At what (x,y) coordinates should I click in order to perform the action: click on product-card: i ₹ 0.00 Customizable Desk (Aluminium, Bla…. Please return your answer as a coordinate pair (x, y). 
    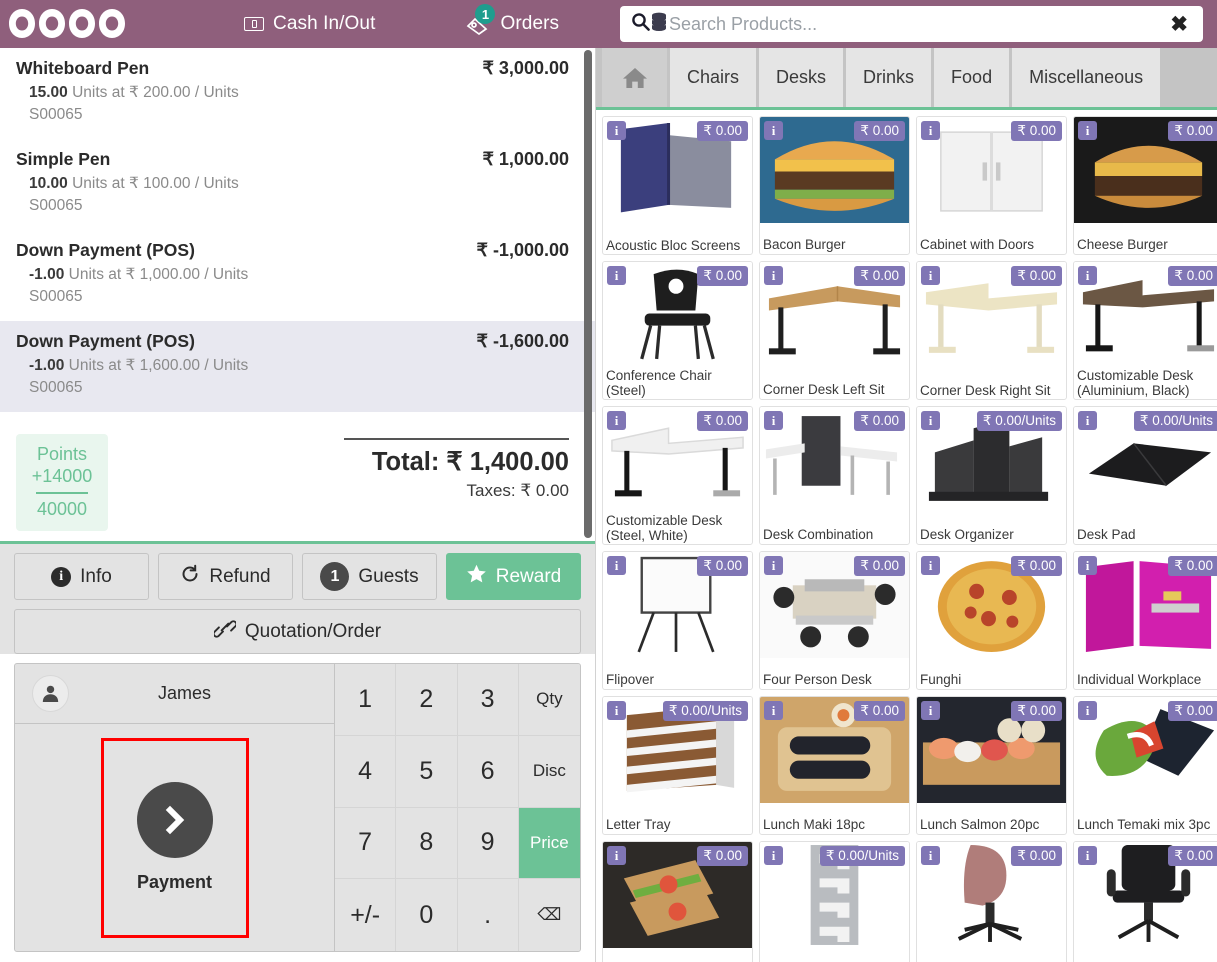
    Looking at the image, I should click on (1145, 330).